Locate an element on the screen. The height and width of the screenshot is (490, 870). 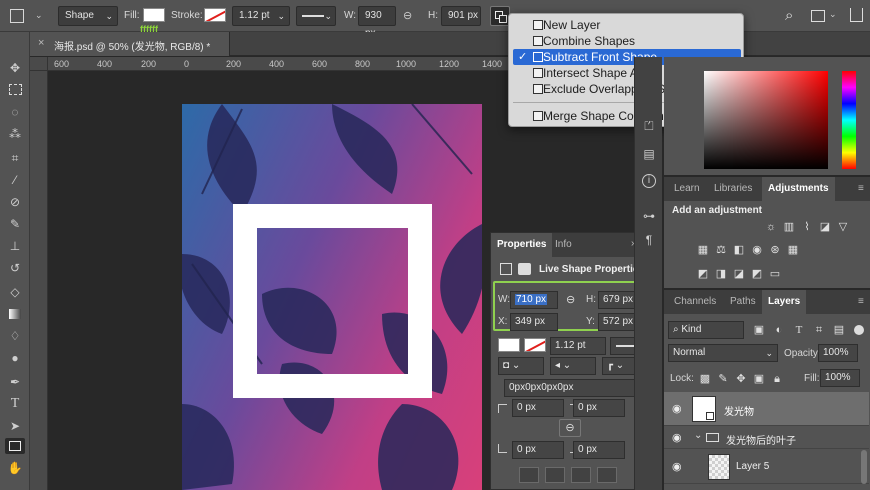
curves-icon: ⌇ is located at coordinates (807, 227).